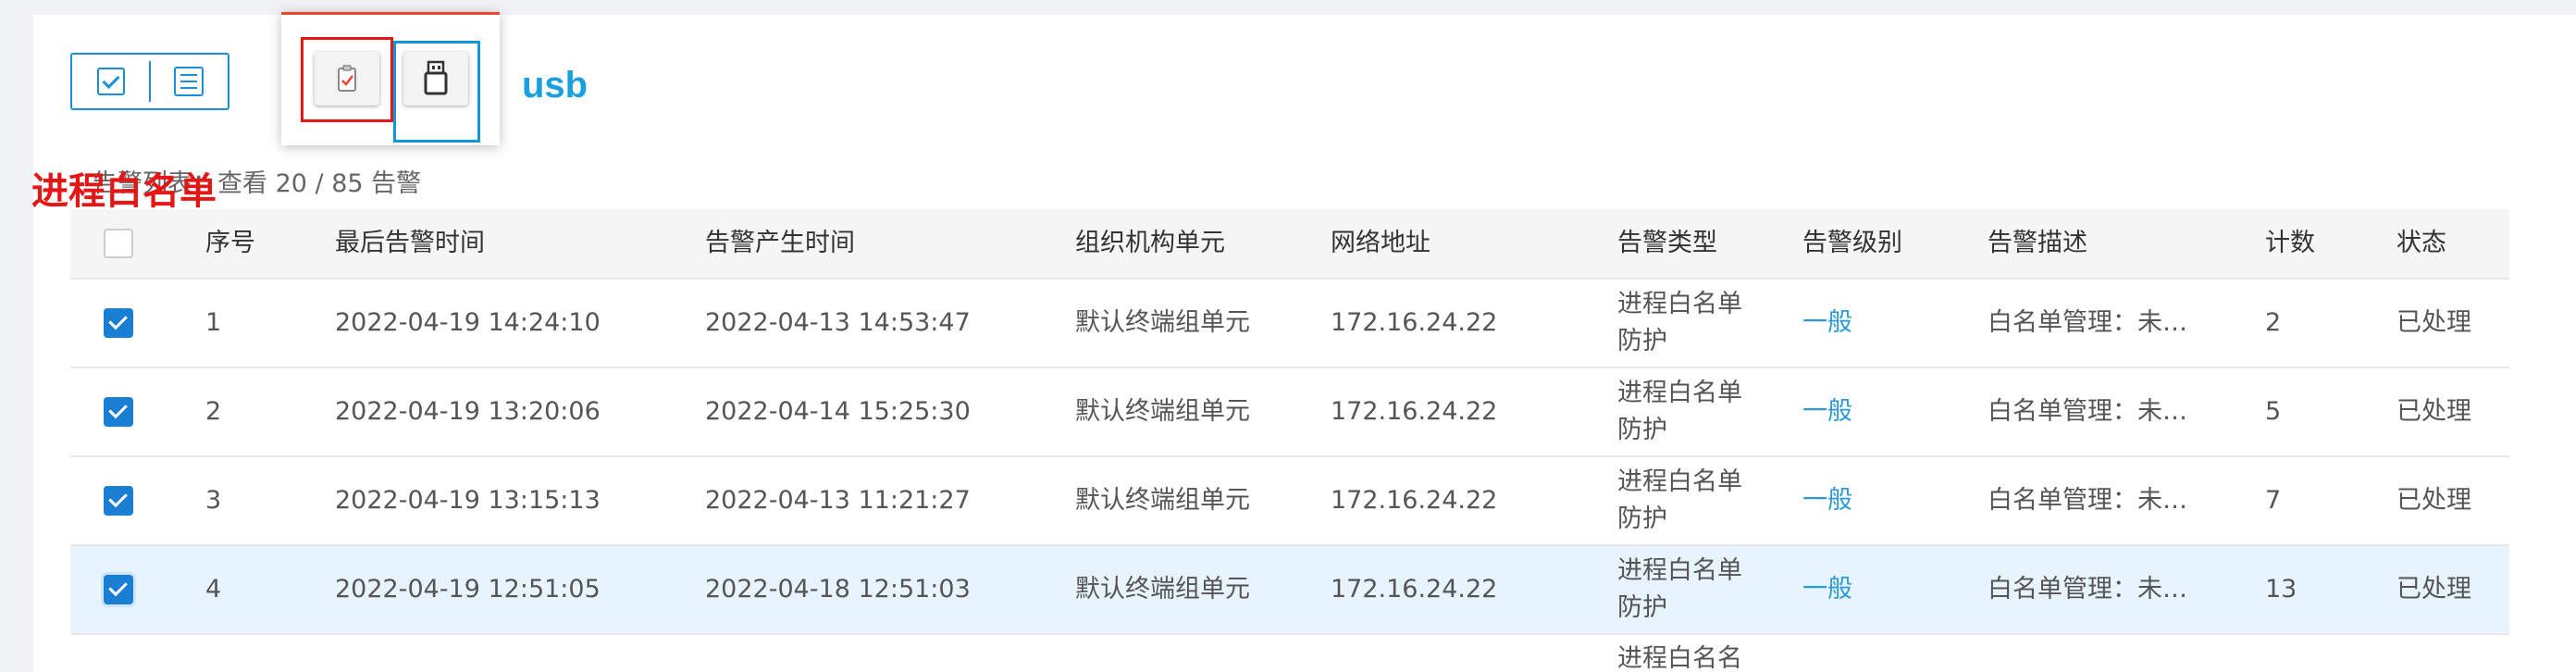 The image size is (2576, 672). Describe the element at coordinates (1680, 658) in the screenshot. I see `row-type: 进程白名名` at that location.